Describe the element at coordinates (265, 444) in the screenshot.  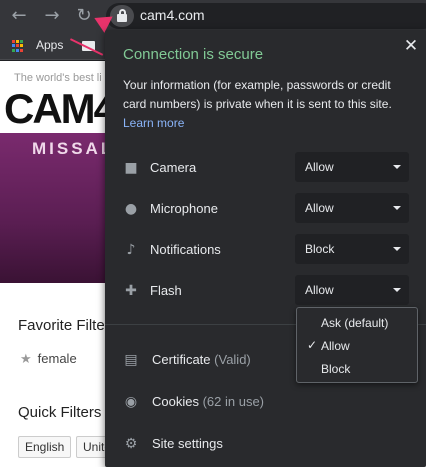
I see `site-settings-row: ⚙ Site settings` at that location.